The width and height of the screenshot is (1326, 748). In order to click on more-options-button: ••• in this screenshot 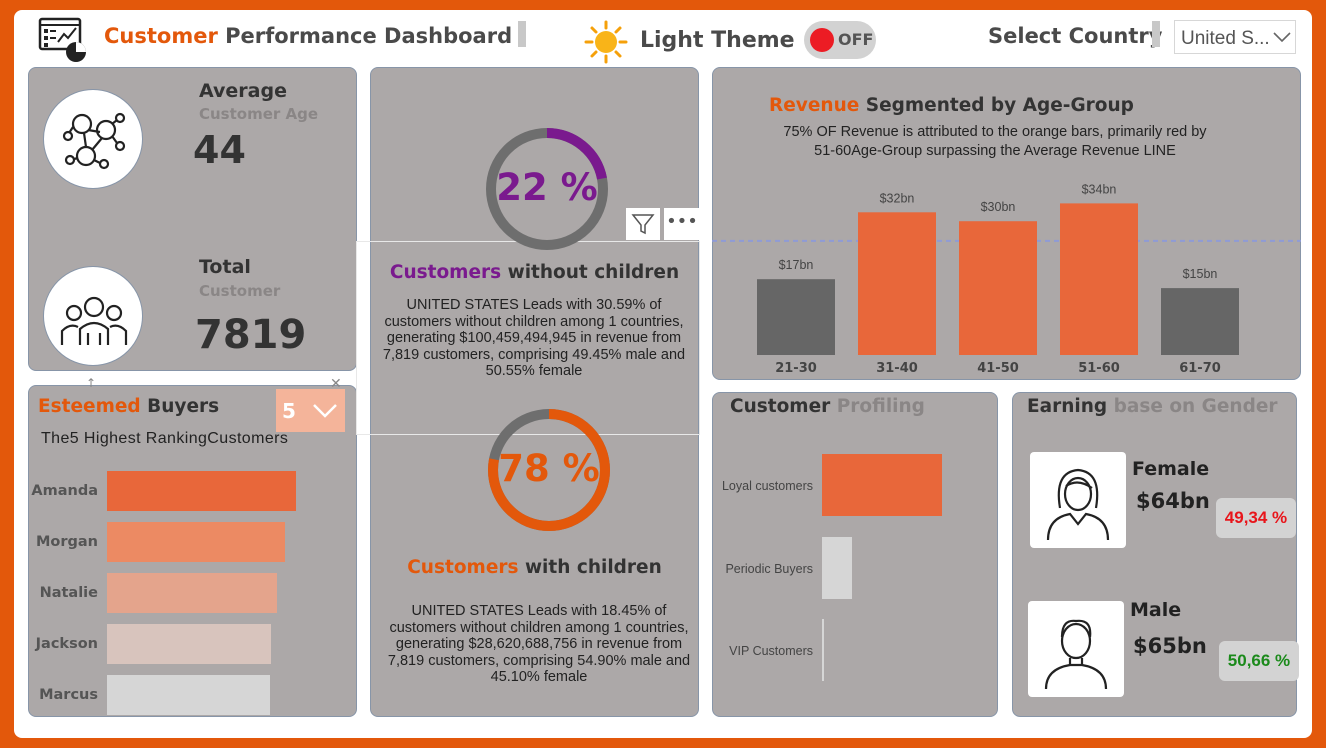, I will do `click(682, 224)`.